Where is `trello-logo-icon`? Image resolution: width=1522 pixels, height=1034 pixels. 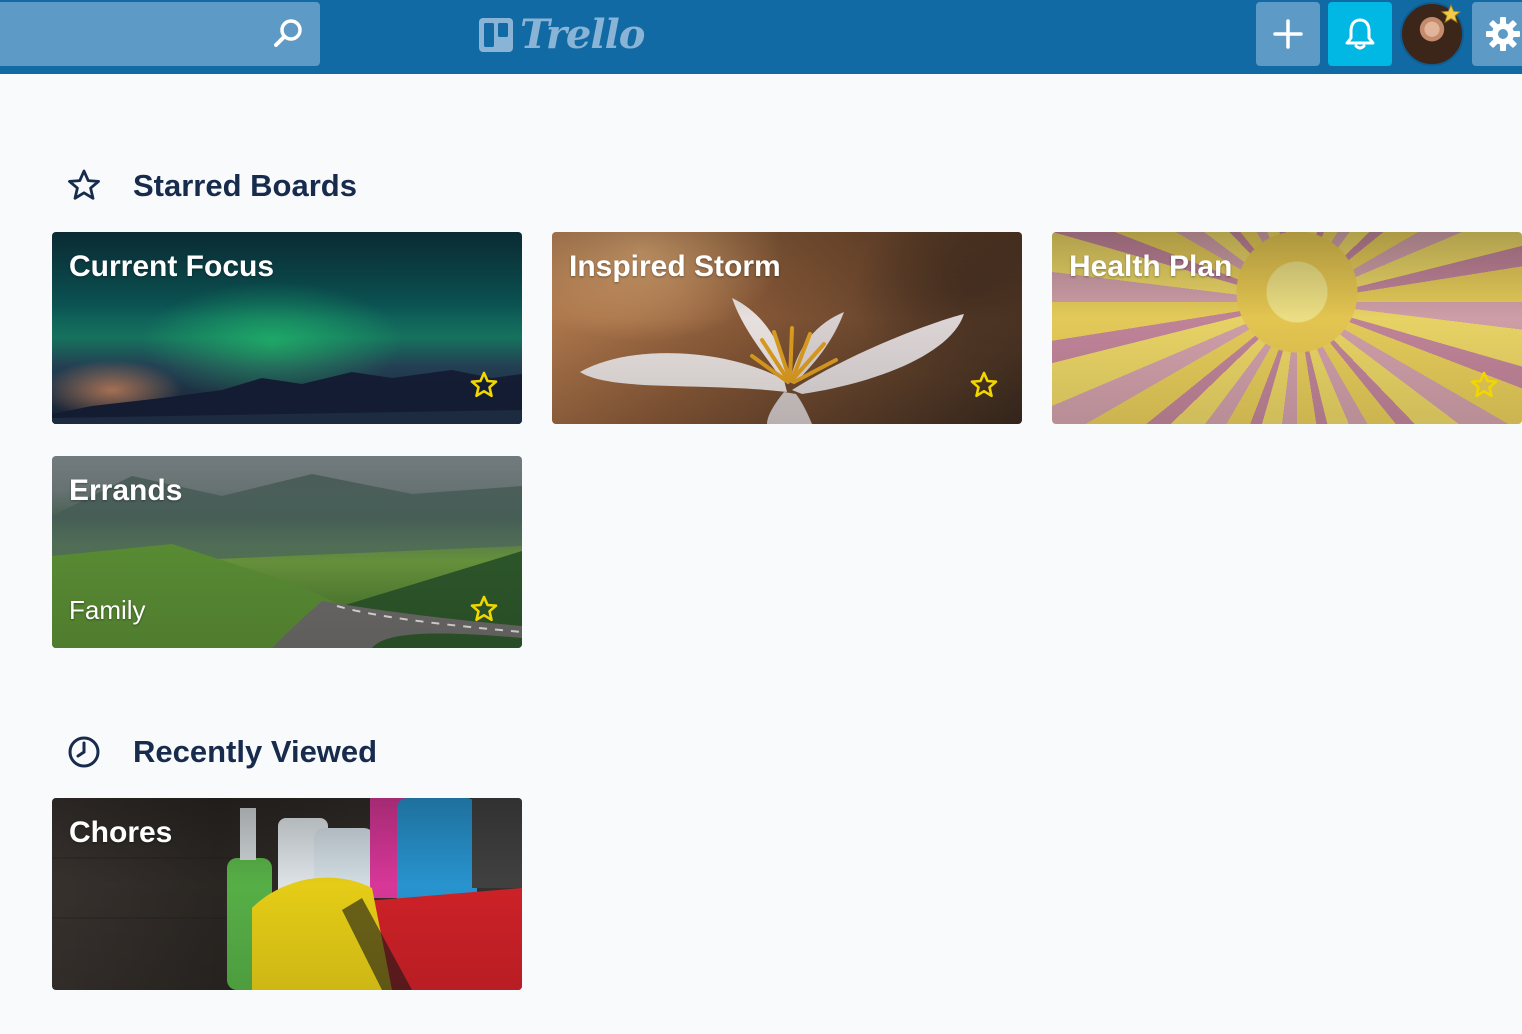 trello-logo-icon is located at coordinates (496, 35).